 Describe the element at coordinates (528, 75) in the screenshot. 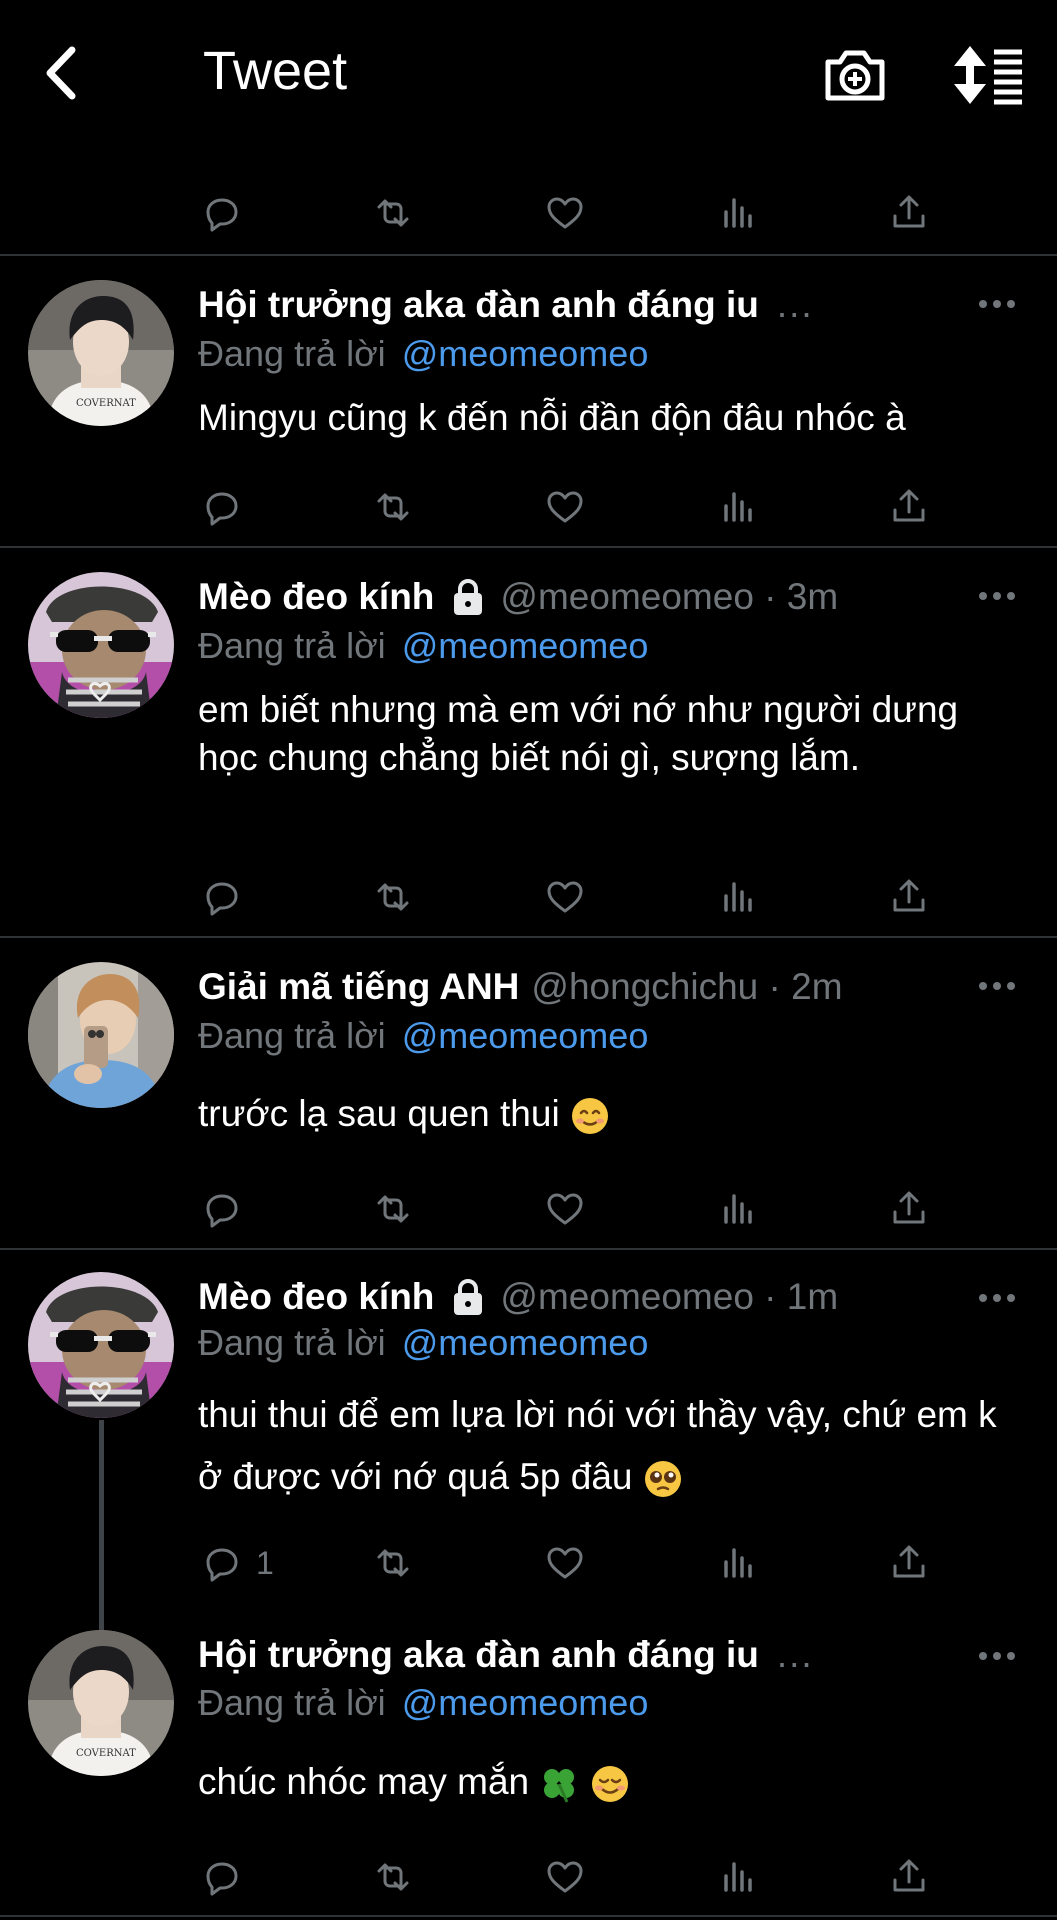

I see `top-bar: Tweet` at that location.